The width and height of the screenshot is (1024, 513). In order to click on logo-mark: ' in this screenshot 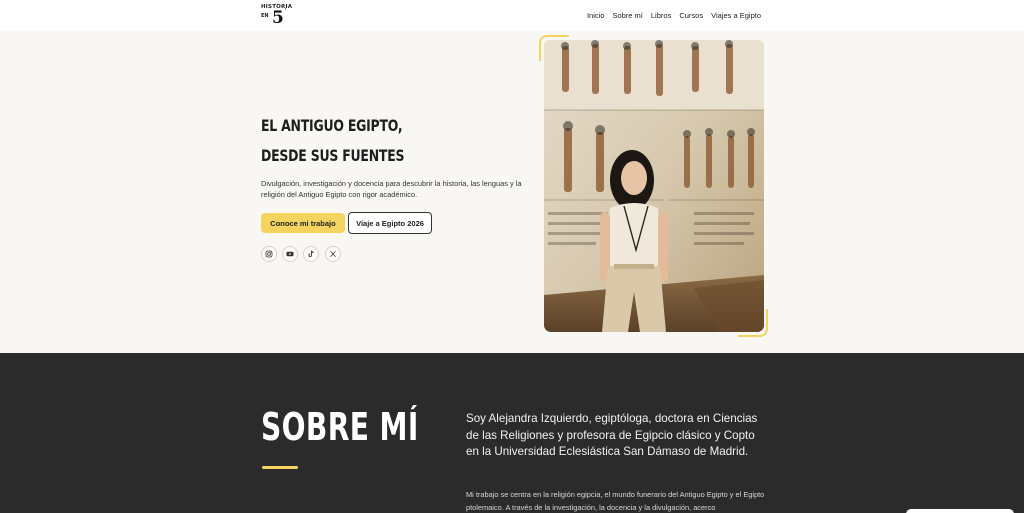, I will do `click(286, 11)`.